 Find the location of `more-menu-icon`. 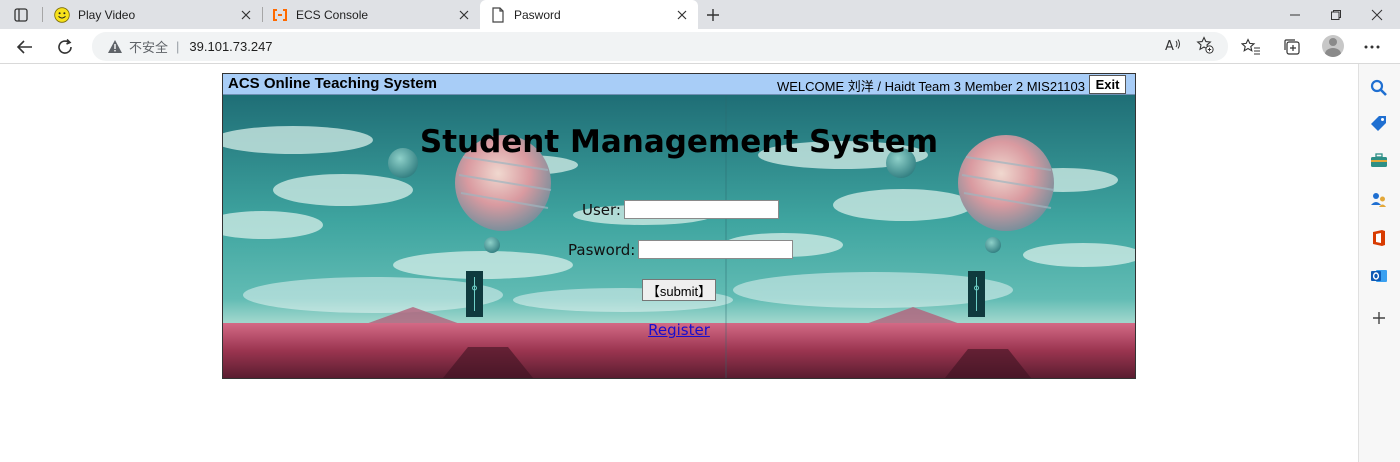

more-menu-icon is located at coordinates (1372, 47).